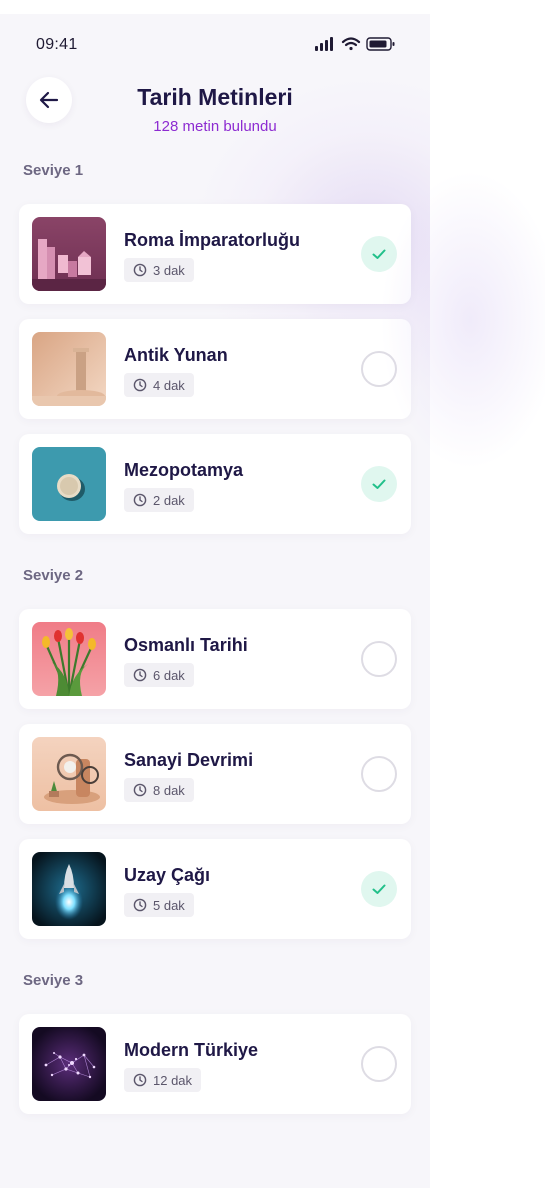  I want to click on duration-text: 6 dak, so click(169, 675).